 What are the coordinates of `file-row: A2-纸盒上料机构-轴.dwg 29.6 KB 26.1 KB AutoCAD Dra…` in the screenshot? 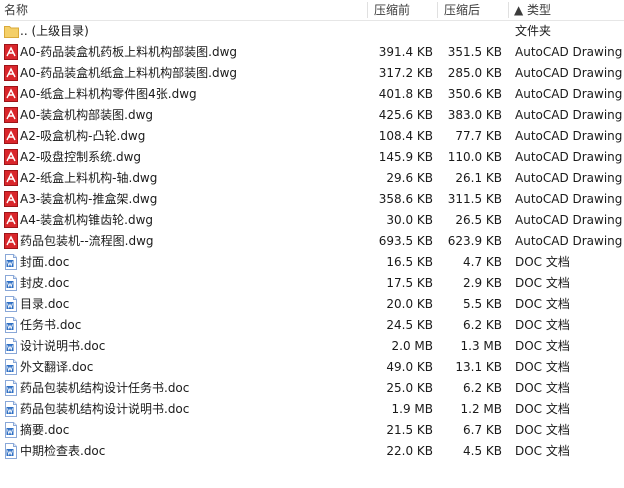 It's located at (312, 178).